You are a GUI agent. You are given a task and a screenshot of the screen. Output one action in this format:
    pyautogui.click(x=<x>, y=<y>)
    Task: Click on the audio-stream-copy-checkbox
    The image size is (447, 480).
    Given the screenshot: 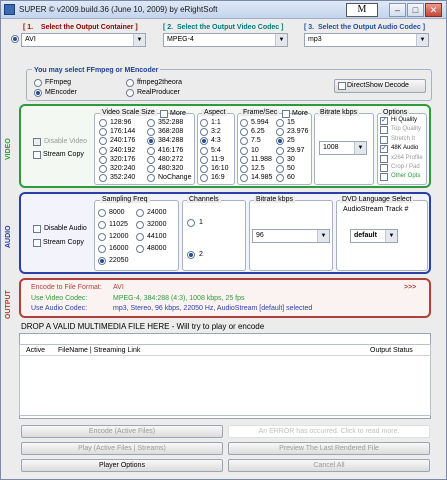 What is the action you would take?
    pyautogui.click(x=37, y=243)
    